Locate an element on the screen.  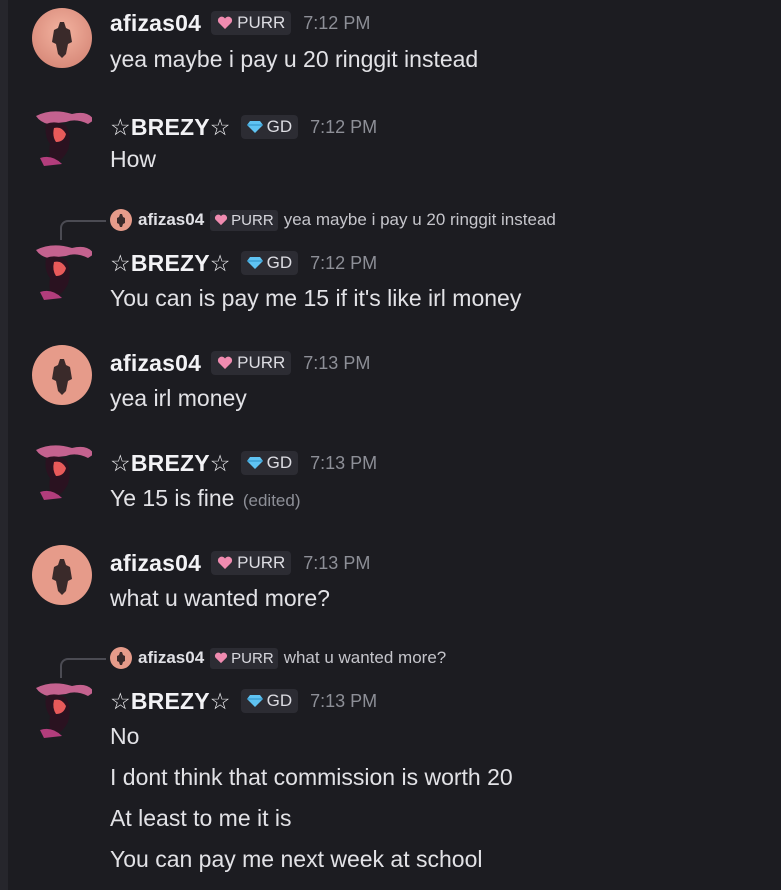
message-text: what u wanted more? is located at coordinates (220, 598).